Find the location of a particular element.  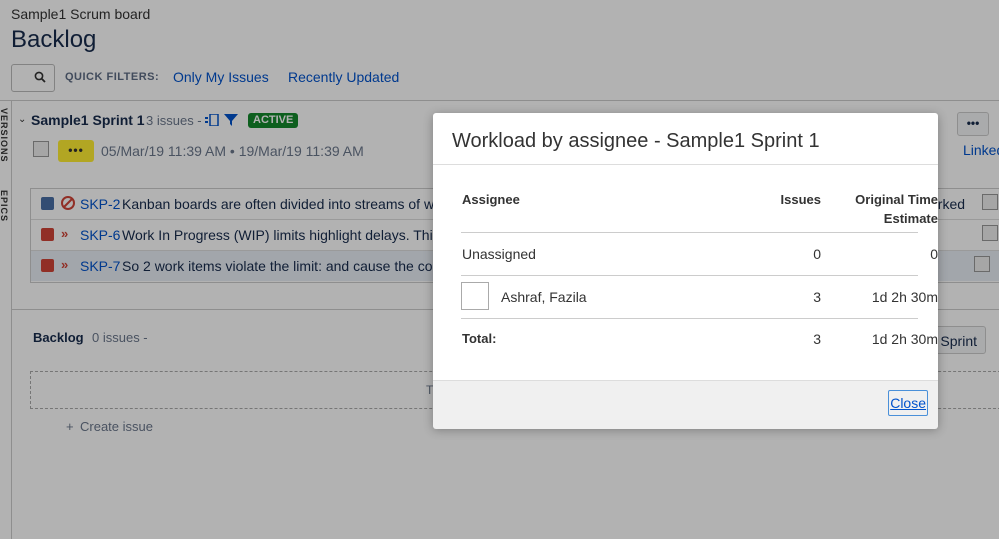

issue-count: 3 is located at coordinates (817, 297).